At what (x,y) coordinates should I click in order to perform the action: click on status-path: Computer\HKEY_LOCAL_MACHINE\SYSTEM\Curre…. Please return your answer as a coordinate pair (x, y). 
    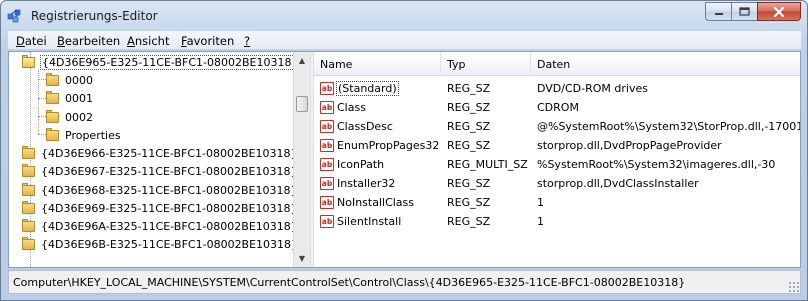
    Looking at the image, I should click on (349, 282).